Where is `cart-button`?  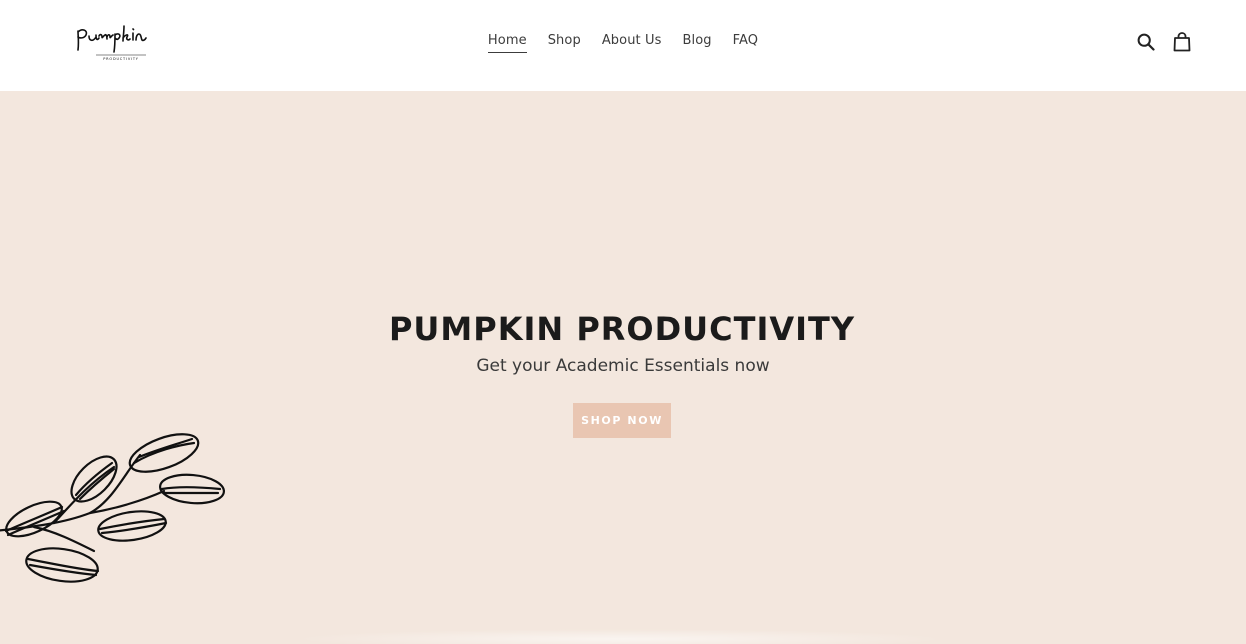 cart-button is located at coordinates (1182, 42).